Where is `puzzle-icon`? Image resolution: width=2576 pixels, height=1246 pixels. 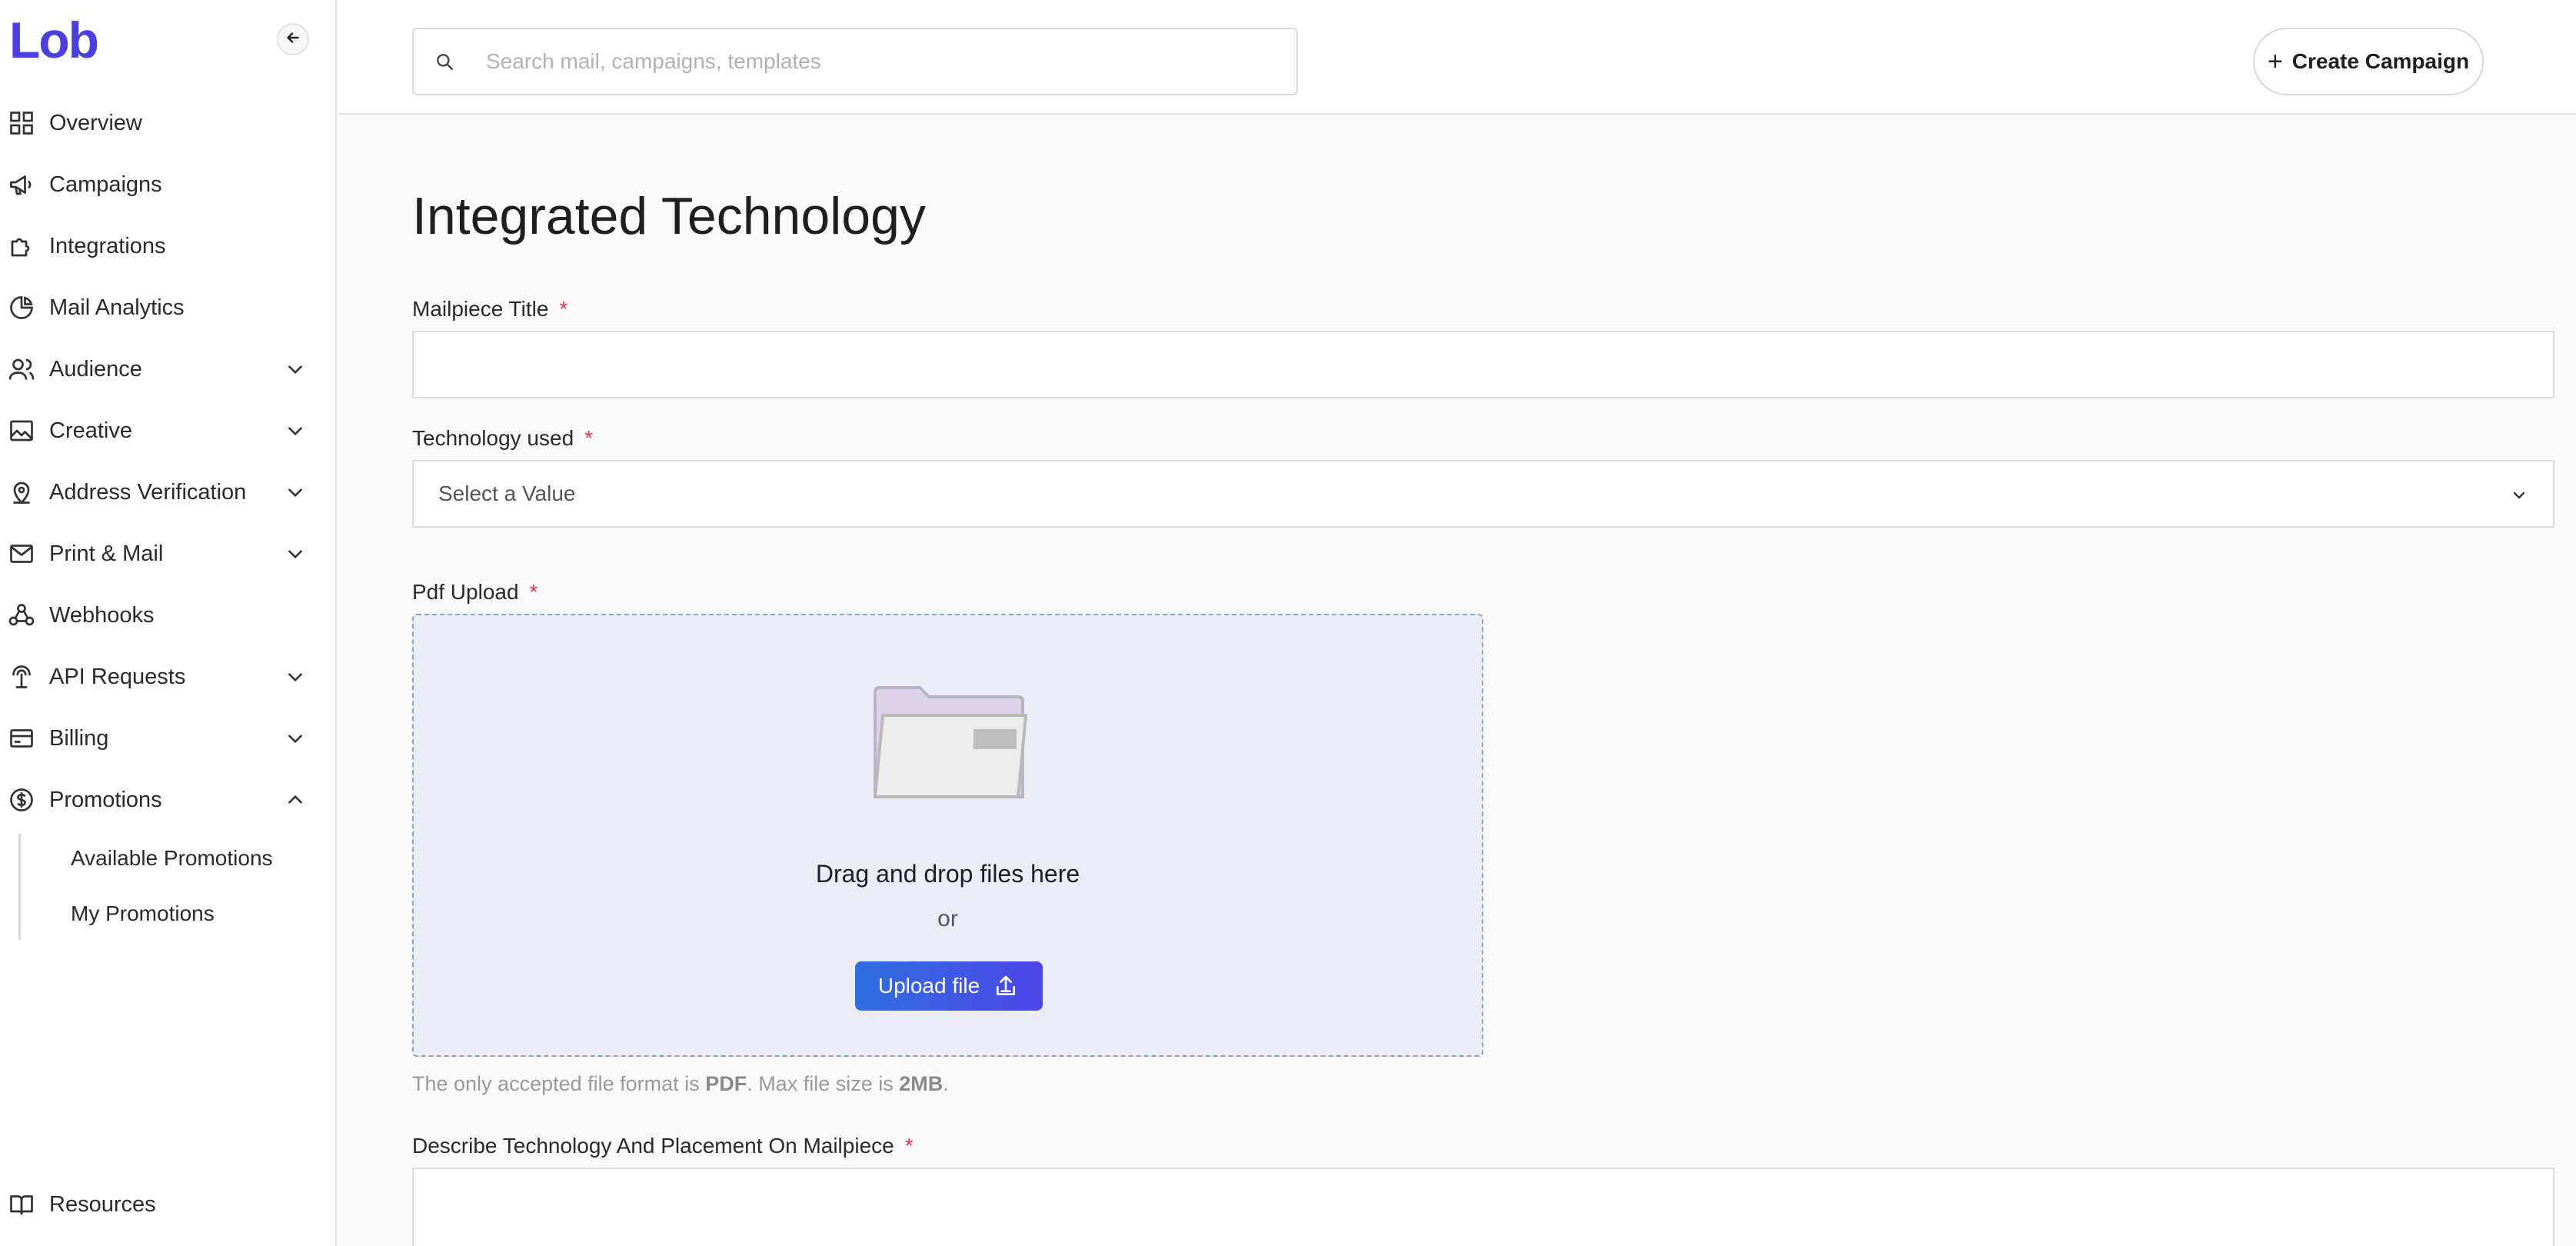
puzzle-icon is located at coordinates (21, 247).